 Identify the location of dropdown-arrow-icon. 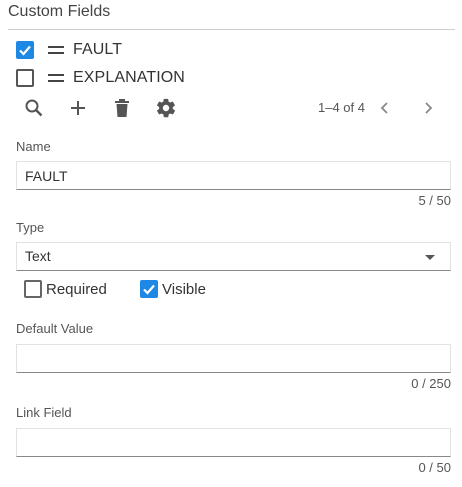
(430, 257).